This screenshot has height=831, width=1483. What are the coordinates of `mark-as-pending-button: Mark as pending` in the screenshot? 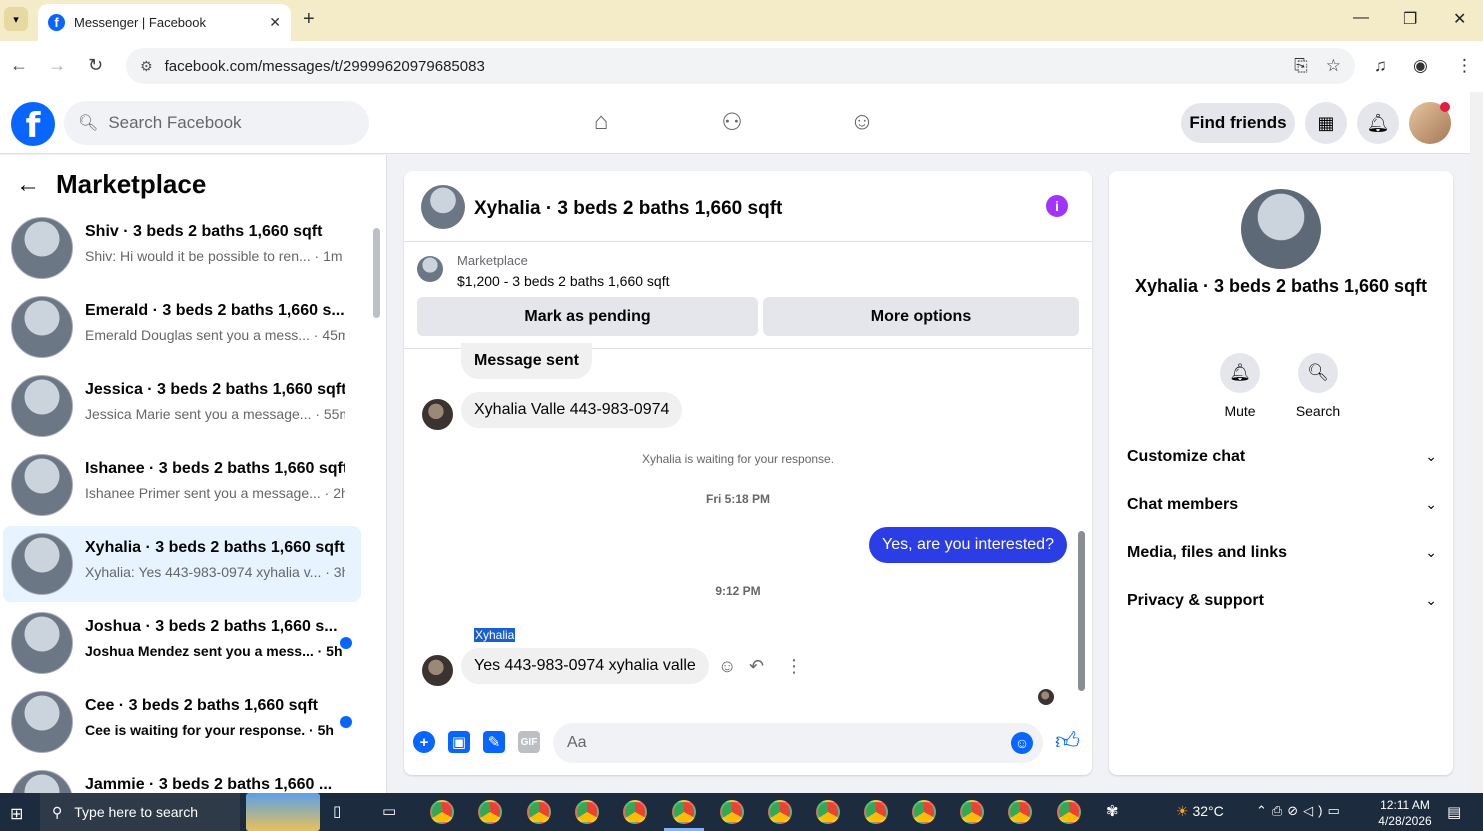 It's located at (587, 316).